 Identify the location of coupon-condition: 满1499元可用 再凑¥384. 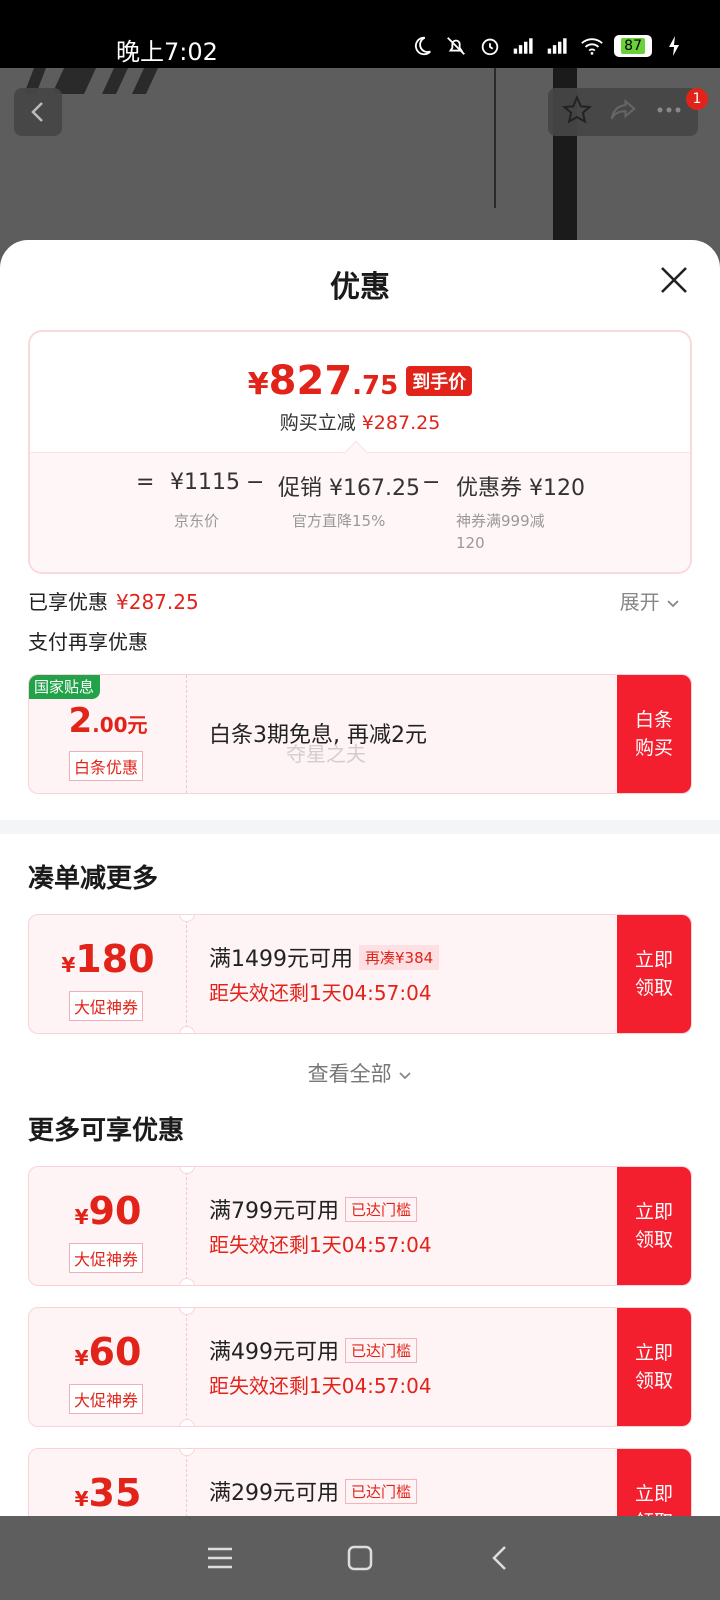
(324, 957).